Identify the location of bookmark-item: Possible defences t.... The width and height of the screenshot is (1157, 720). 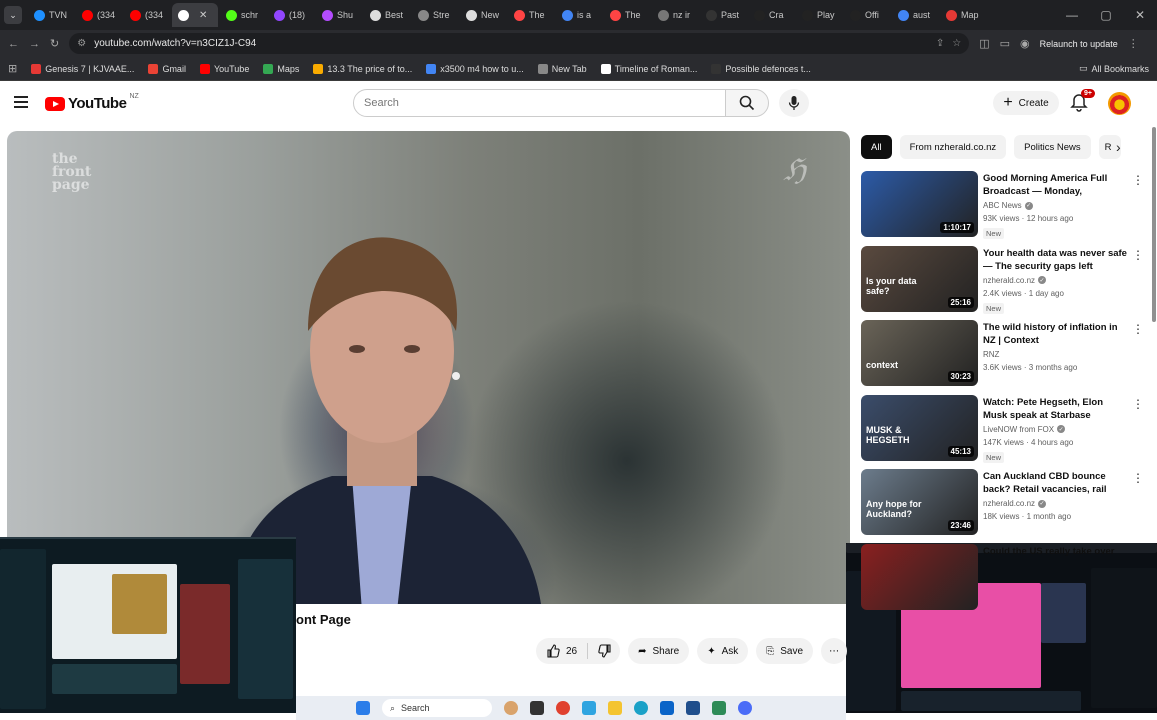
(761, 68).